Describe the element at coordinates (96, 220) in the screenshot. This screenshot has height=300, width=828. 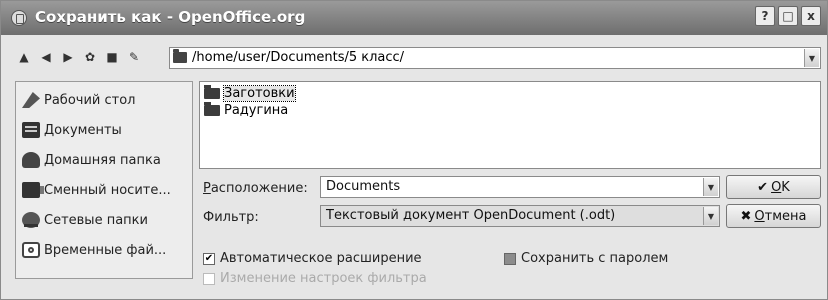
I see `place-label: Сетевые папки` at that location.